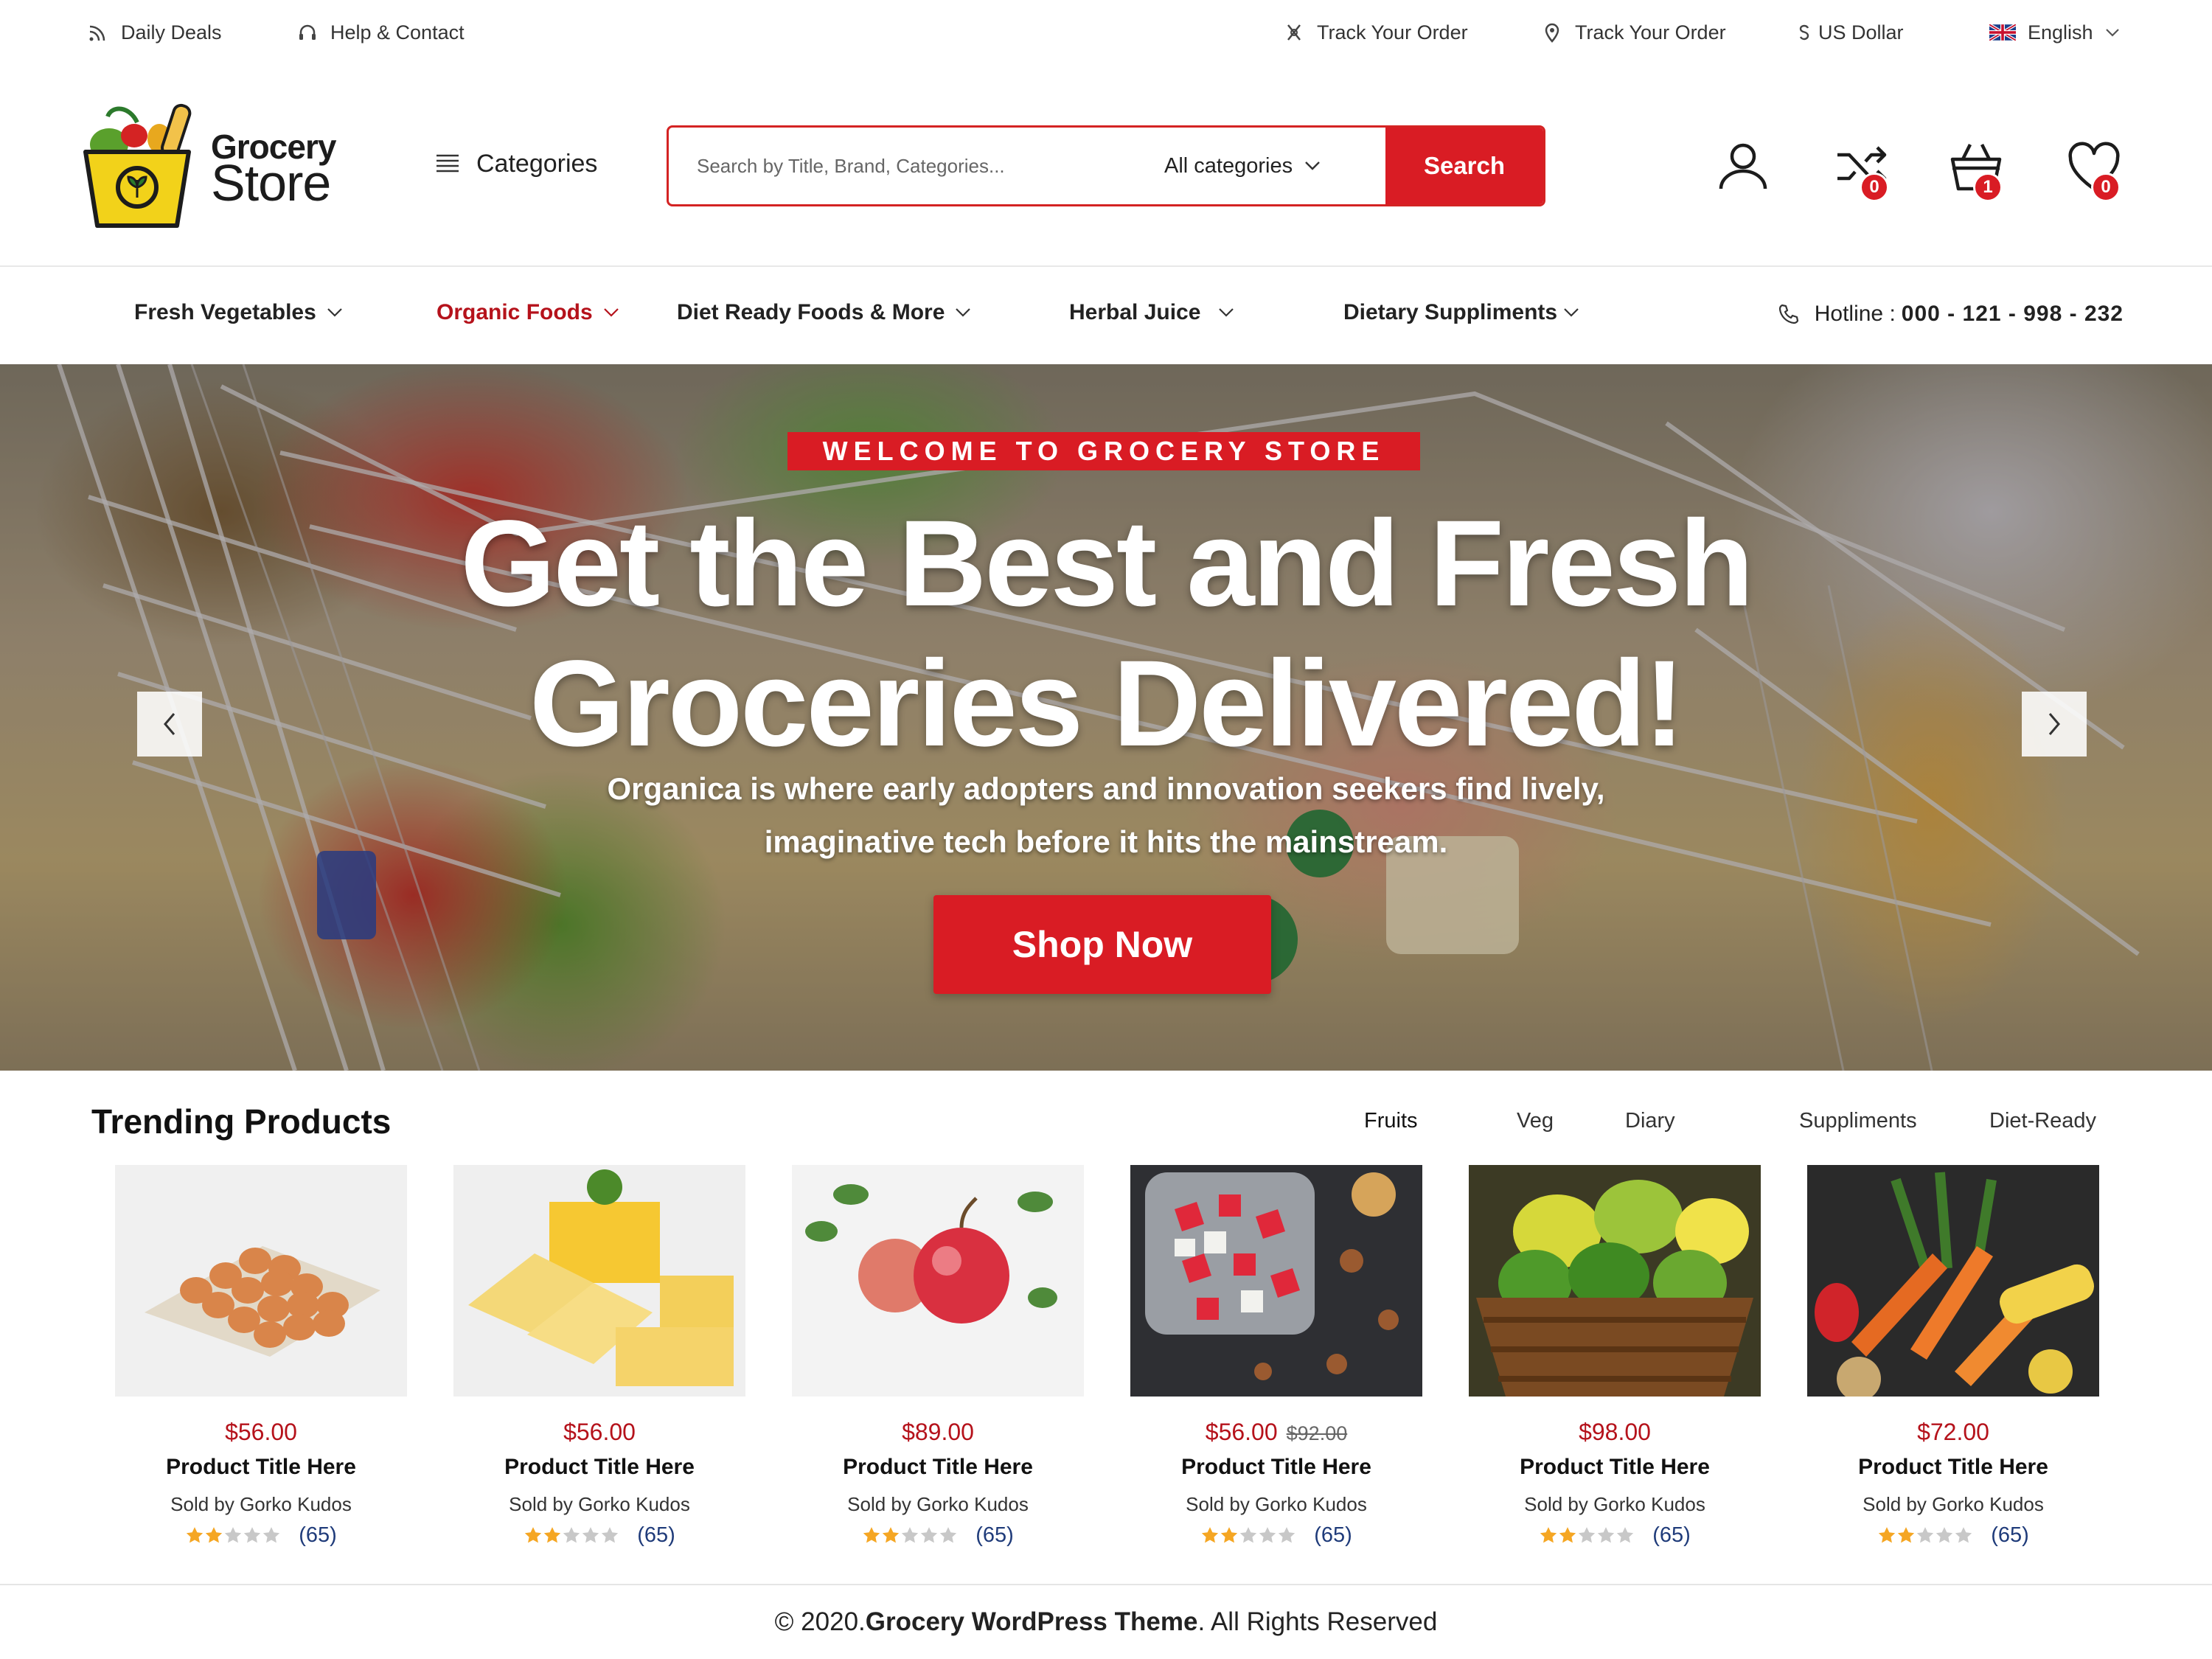 This screenshot has width=2212, height=1659. Describe the element at coordinates (1535, 1121) in the screenshot. I see `tab-veg: Veg` at that location.